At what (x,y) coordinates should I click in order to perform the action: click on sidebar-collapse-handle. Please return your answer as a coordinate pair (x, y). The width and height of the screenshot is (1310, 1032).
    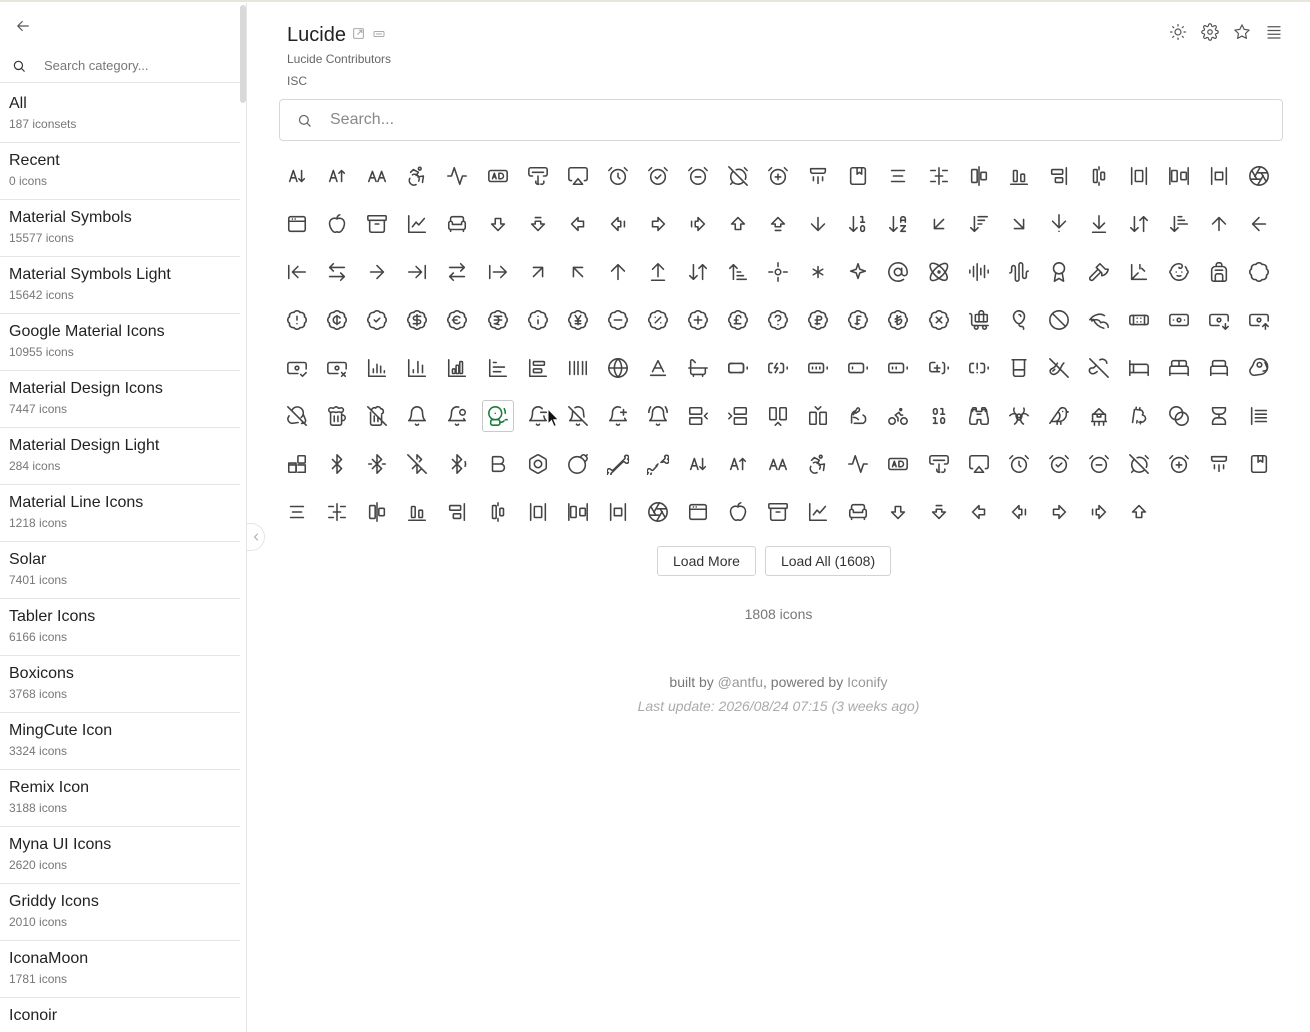
    Looking at the image, I should click on (256, 537).